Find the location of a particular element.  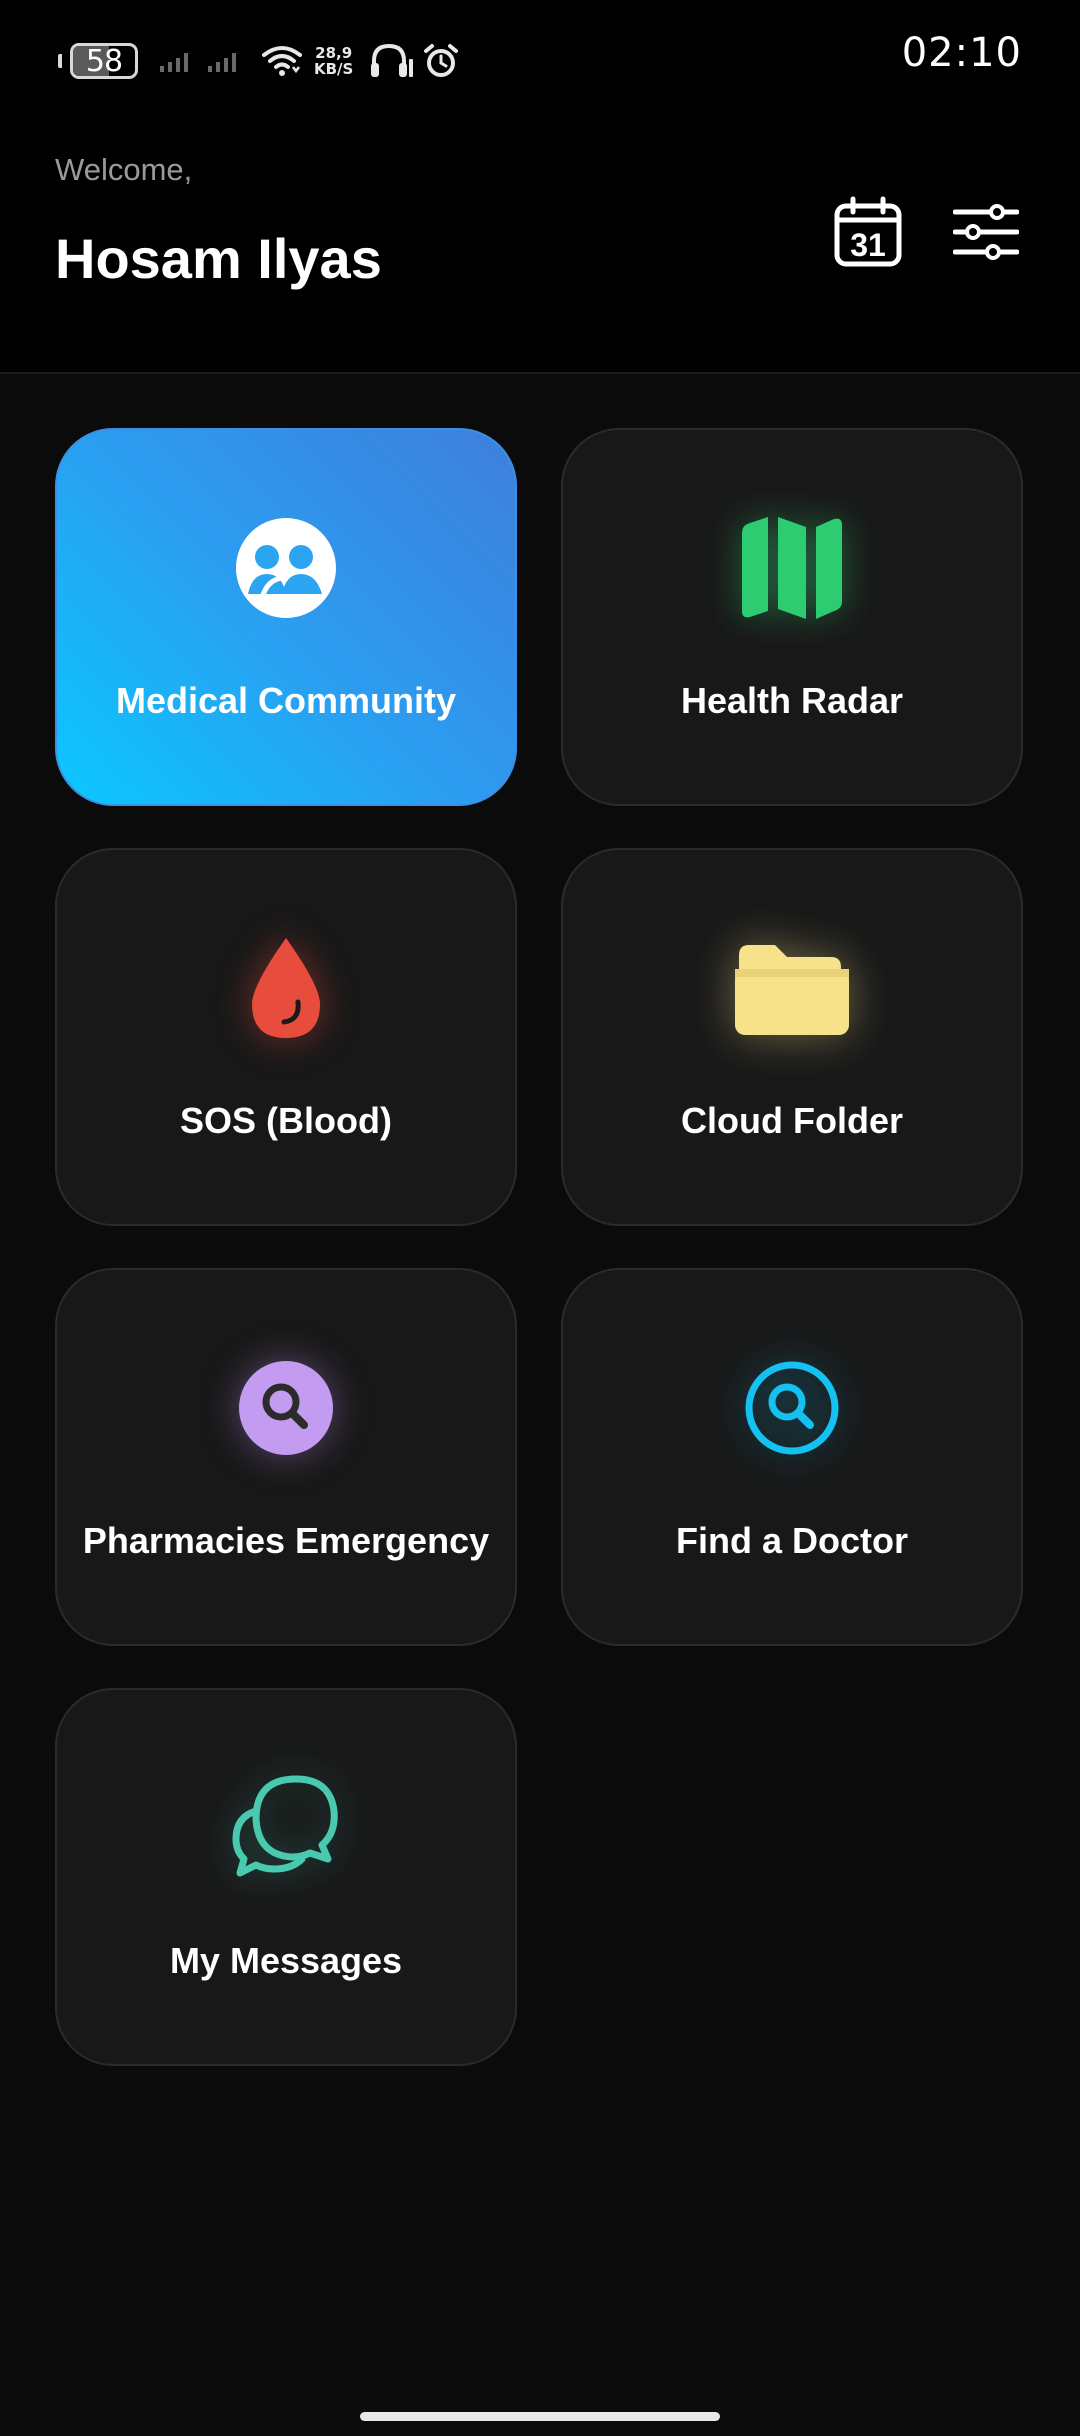

home-indicator is located at coordinates (540, 2416).